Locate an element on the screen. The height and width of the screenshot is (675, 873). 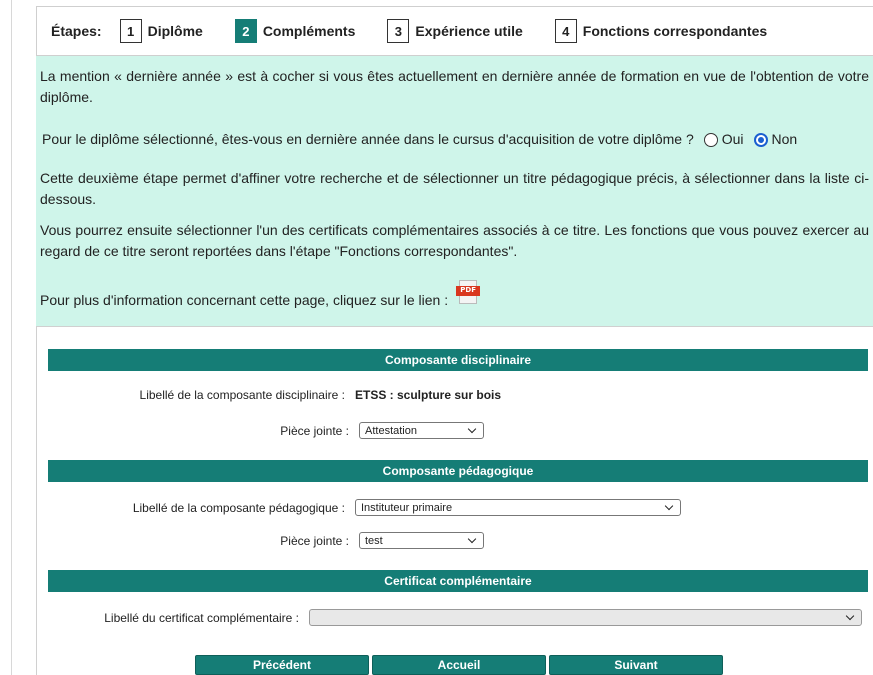
steps-label: Étapes: is located at coordinates (76, 31).